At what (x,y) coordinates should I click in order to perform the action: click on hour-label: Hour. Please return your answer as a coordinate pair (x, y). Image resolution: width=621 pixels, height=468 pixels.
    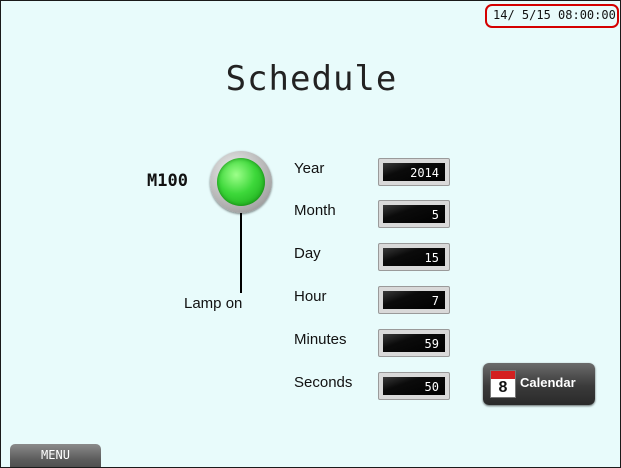
    Looking at the image, I should click on (310, 296).